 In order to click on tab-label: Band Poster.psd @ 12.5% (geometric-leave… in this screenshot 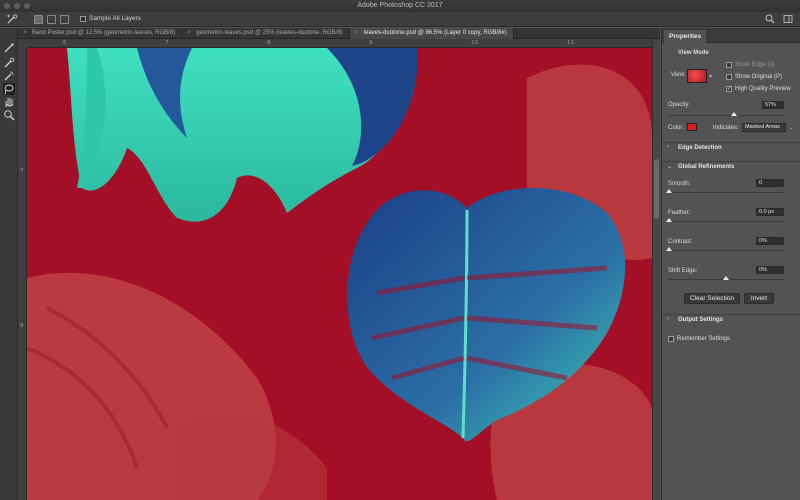, I will do `click(104, 33)`.